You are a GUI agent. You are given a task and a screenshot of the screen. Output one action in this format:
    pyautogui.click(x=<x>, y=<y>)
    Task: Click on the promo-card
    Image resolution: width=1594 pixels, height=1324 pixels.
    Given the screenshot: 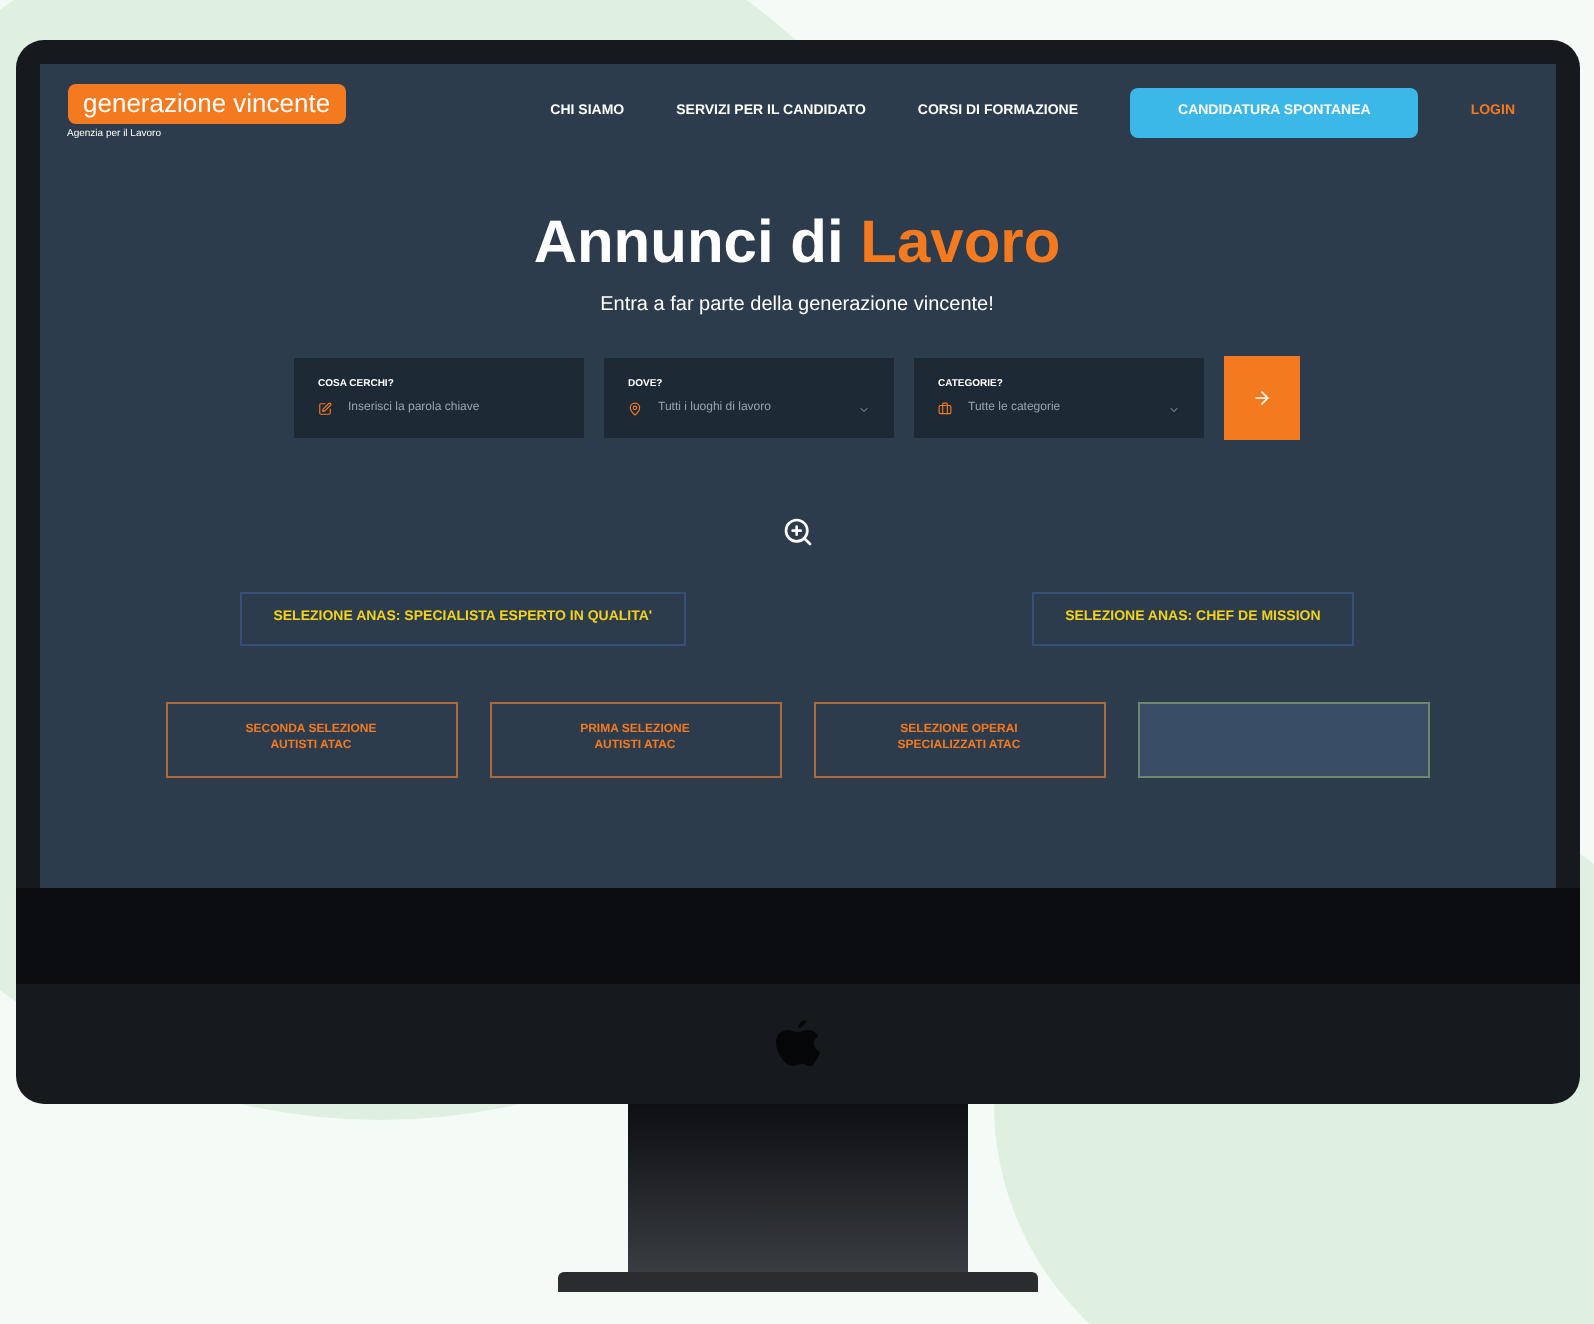 What is the action you would take?
    pyautogui.click(x=1283, y=739)
    